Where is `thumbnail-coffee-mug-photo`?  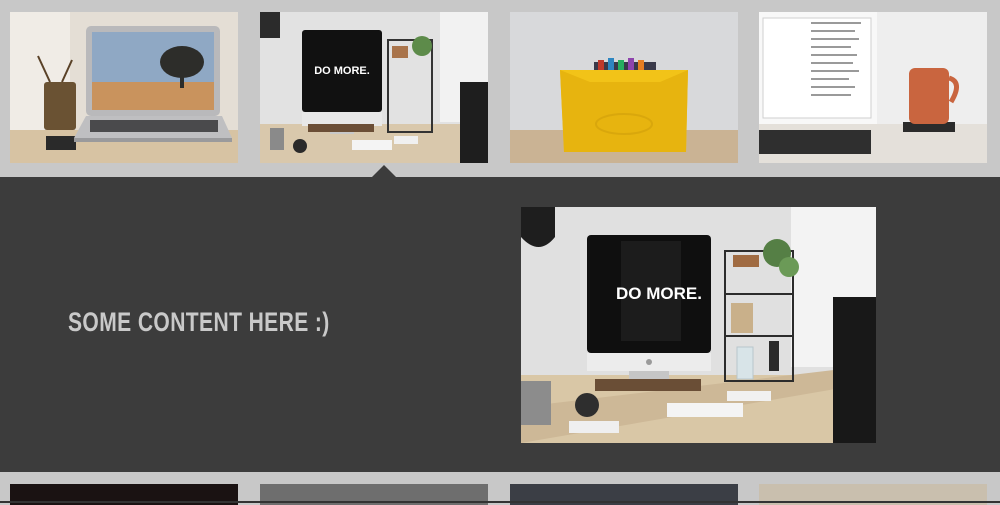
thumbnail-coffee-mug-photo is located at coordinates (873, 87).